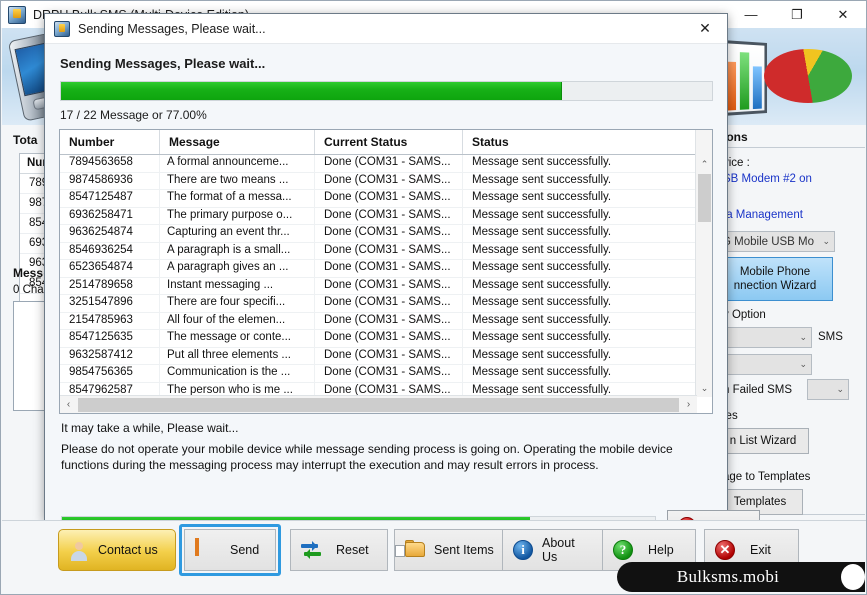  Describe the element at coordinates (128, 550) in the screenshot. I see `contact-us-label: Contact us` at that location.